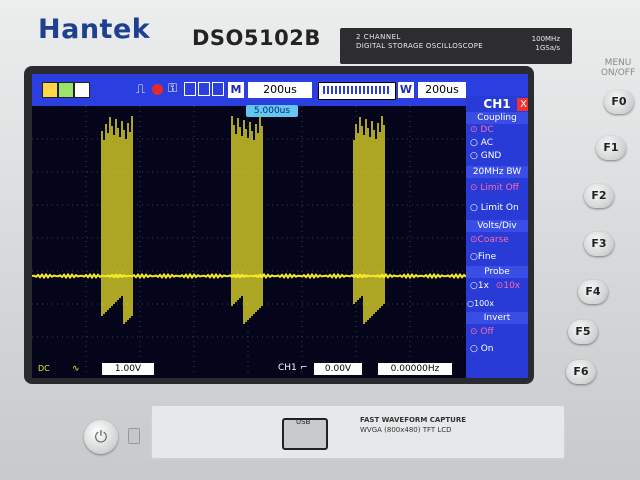  Describe the element at coordinates (497, 226) in the screenshot. I see `volts-div-header: Volts/Div` at that location.